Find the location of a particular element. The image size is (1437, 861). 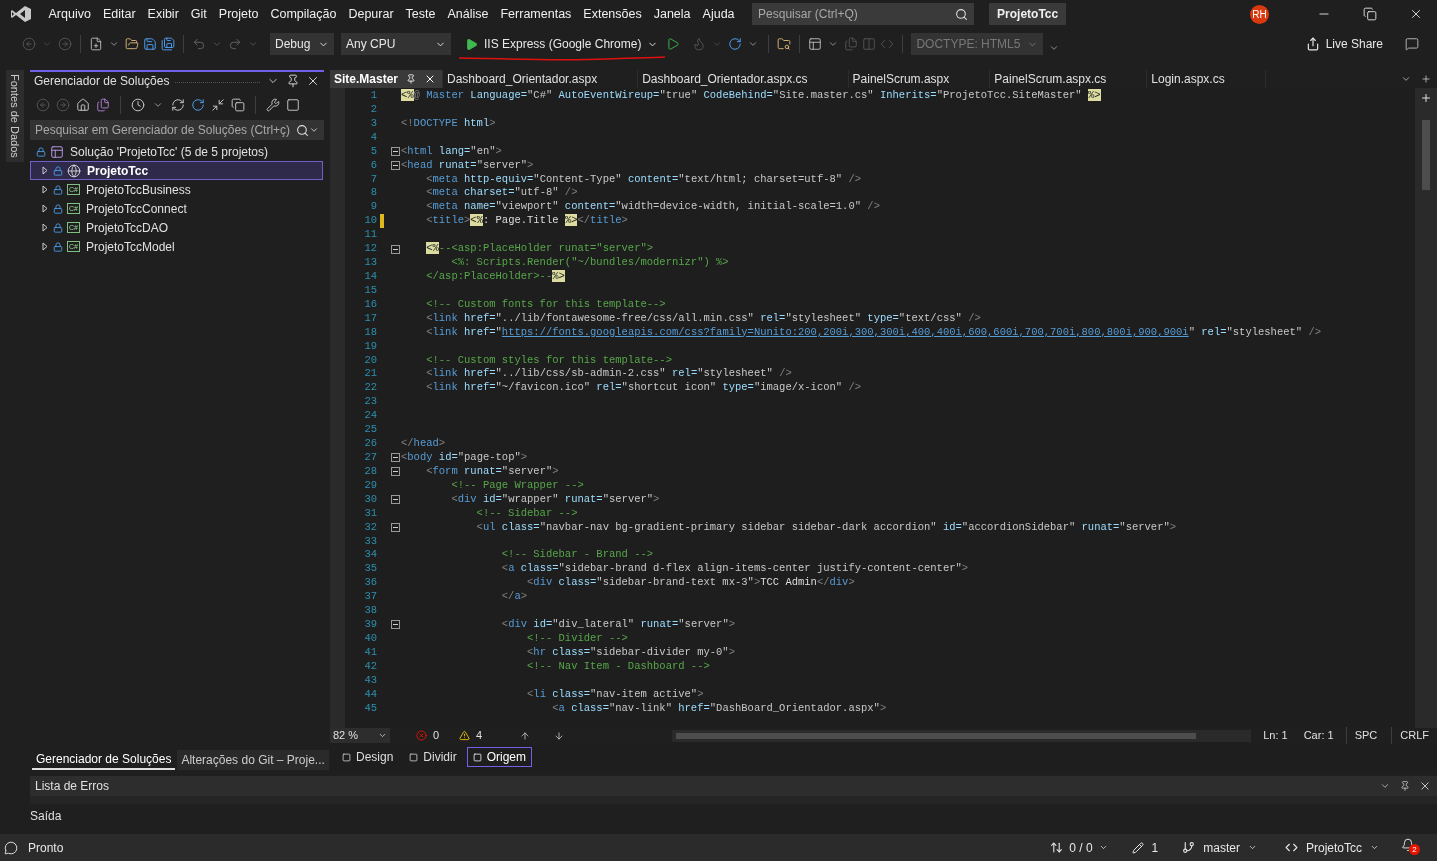

feedback-icon is located at coordinates (1412, 44).